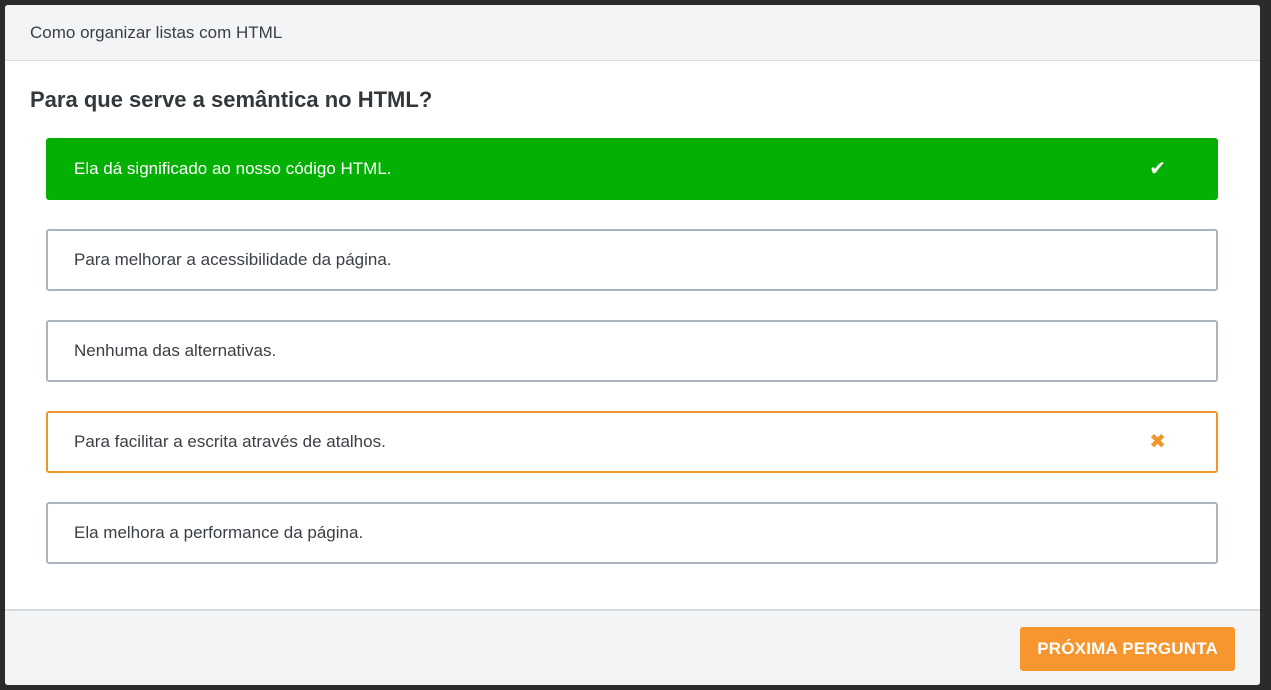 The width and height of the screenshot is (1271, 690). What do you see at coordinates (1157, 442) in the screenshot?
I see `close-icon: ✖` at bounding box center [1157, 442].